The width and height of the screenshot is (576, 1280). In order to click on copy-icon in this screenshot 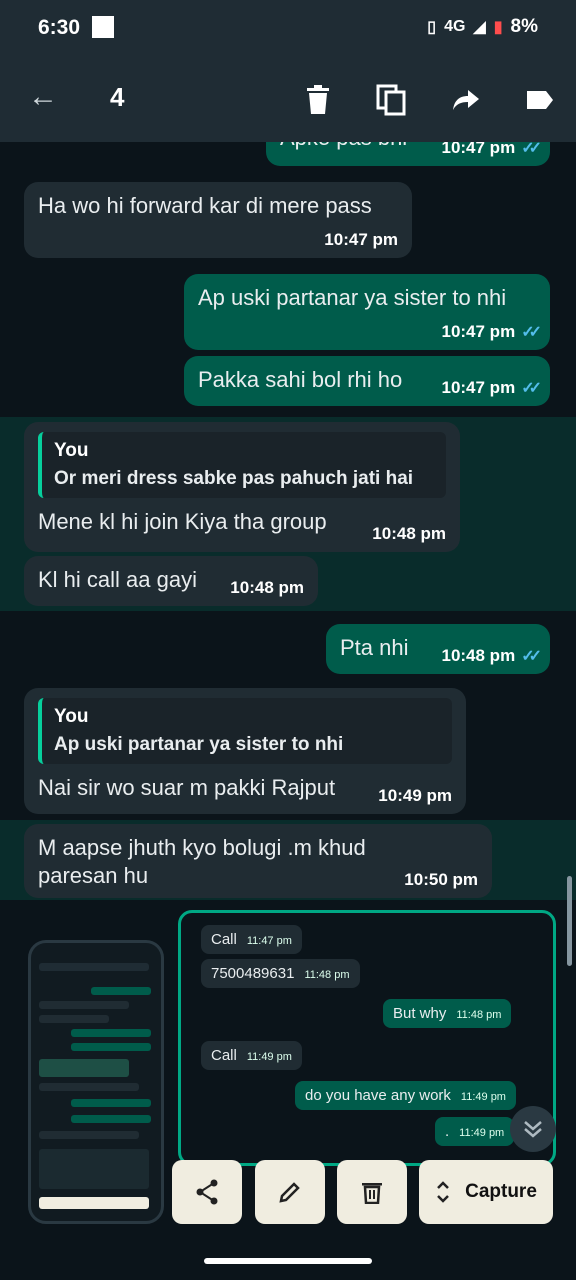, I will do `click(392, 100)`.